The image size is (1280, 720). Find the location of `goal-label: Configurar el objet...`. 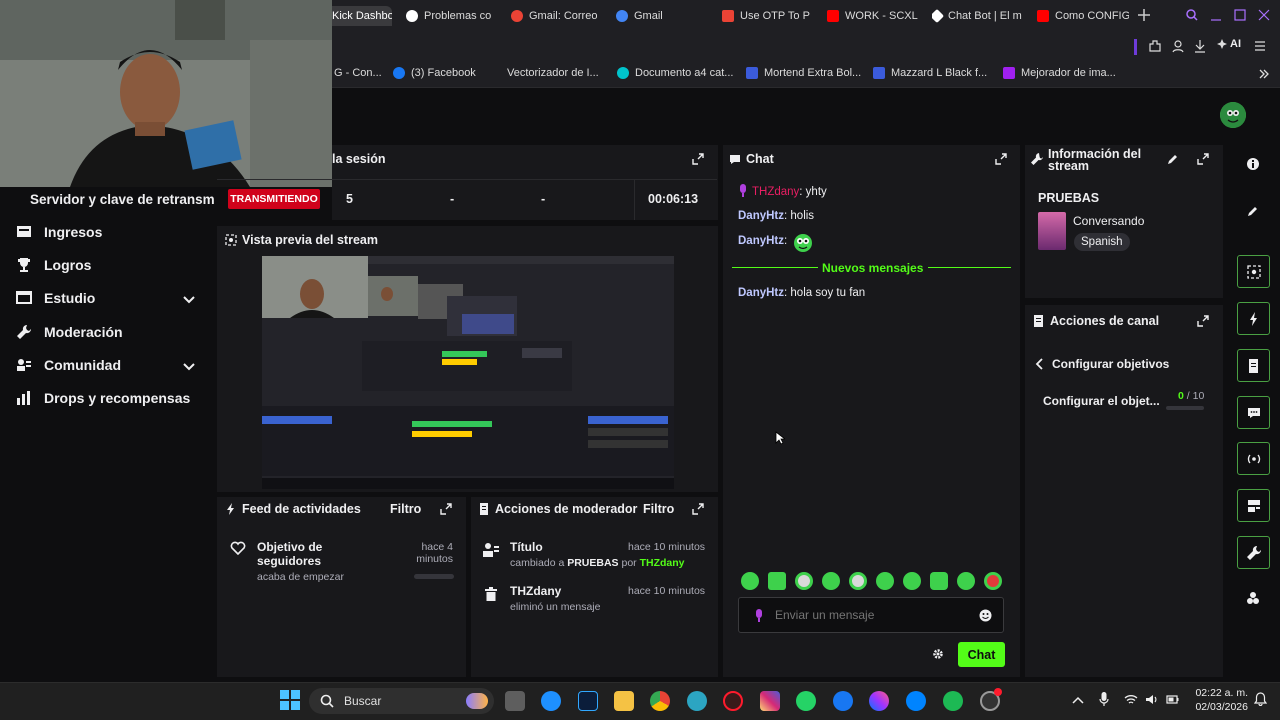

goal-label: Configurar el objet... is located at coordinates (1101, 401).